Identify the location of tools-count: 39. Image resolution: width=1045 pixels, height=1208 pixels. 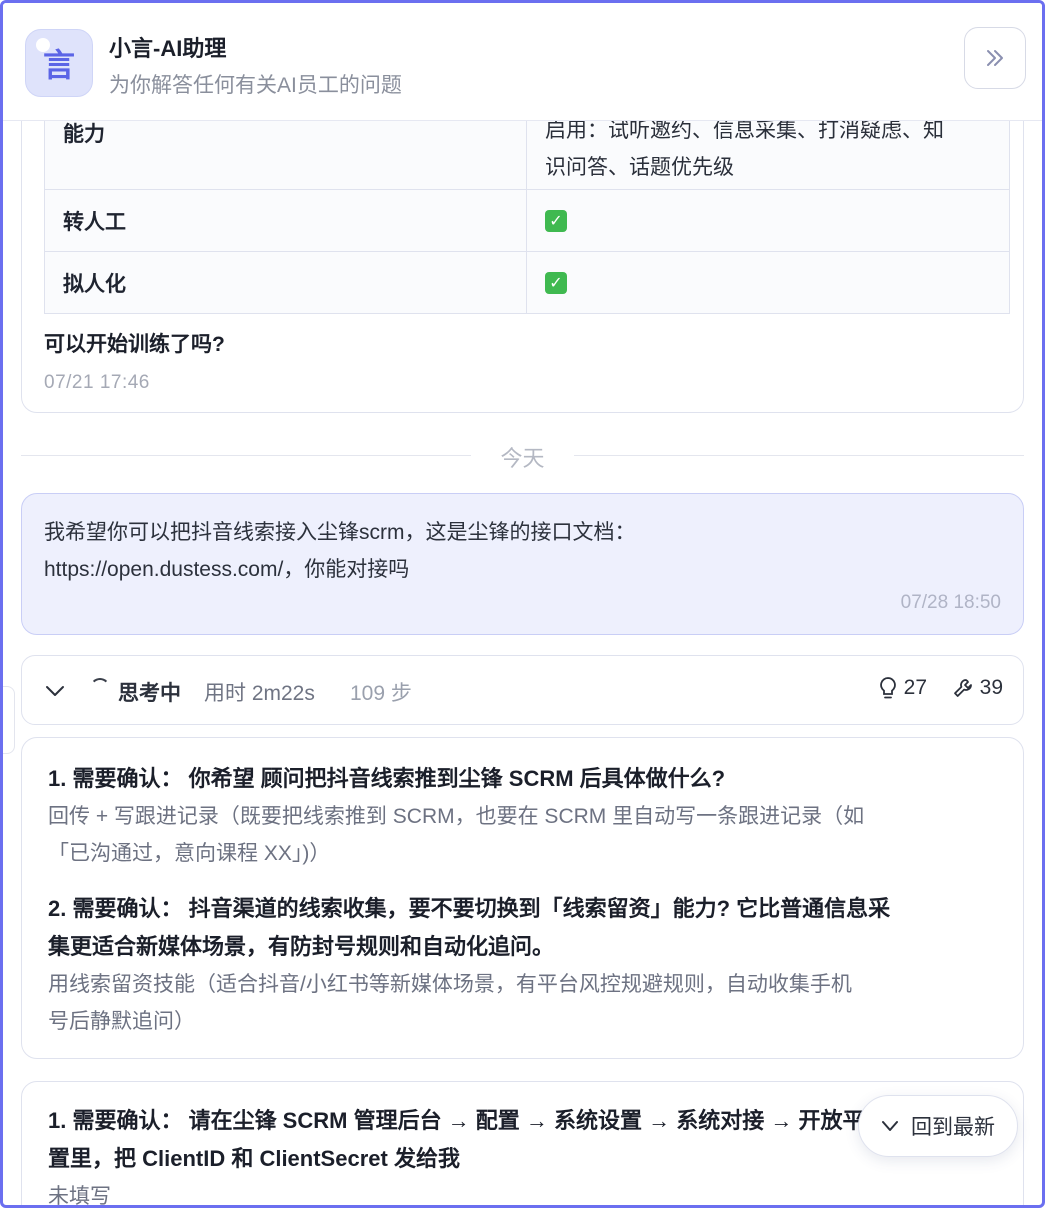
(991, 687).